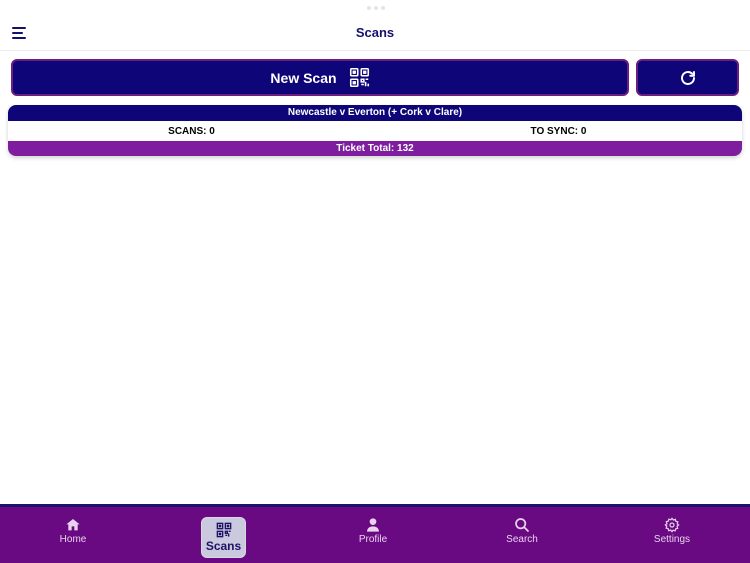 This screenshot has width=750, height=563. Describe the element at coordinates (191, 131) in the screenshot. I see `scans-count: SCANS: 0` at that location.